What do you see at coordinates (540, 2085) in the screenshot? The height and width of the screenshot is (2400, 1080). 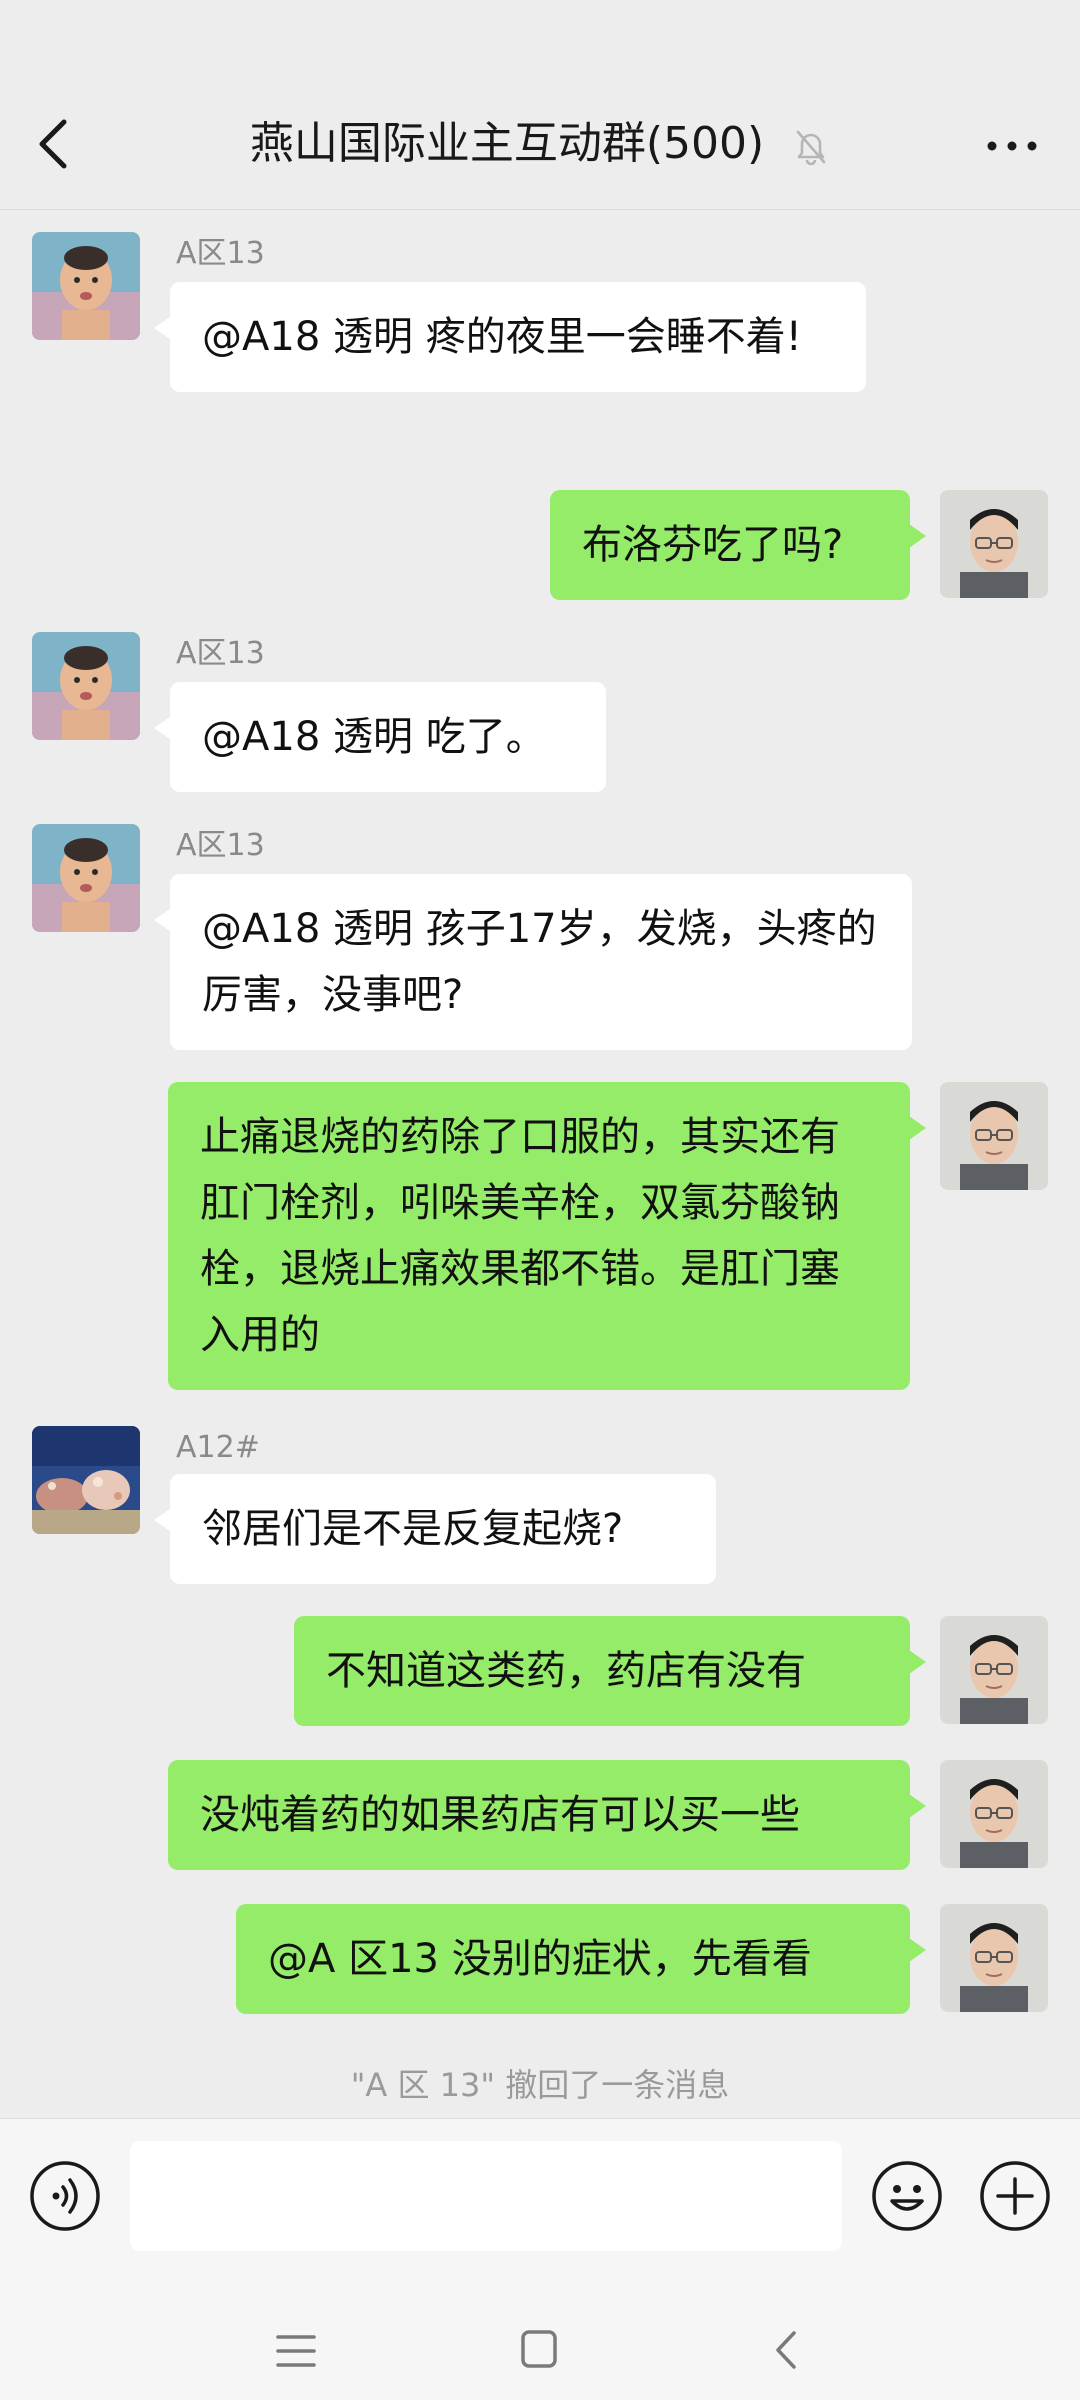 I see `recall-notice: "A 区 13" 撤回了一条消息` at bounding box center [540, 2085].